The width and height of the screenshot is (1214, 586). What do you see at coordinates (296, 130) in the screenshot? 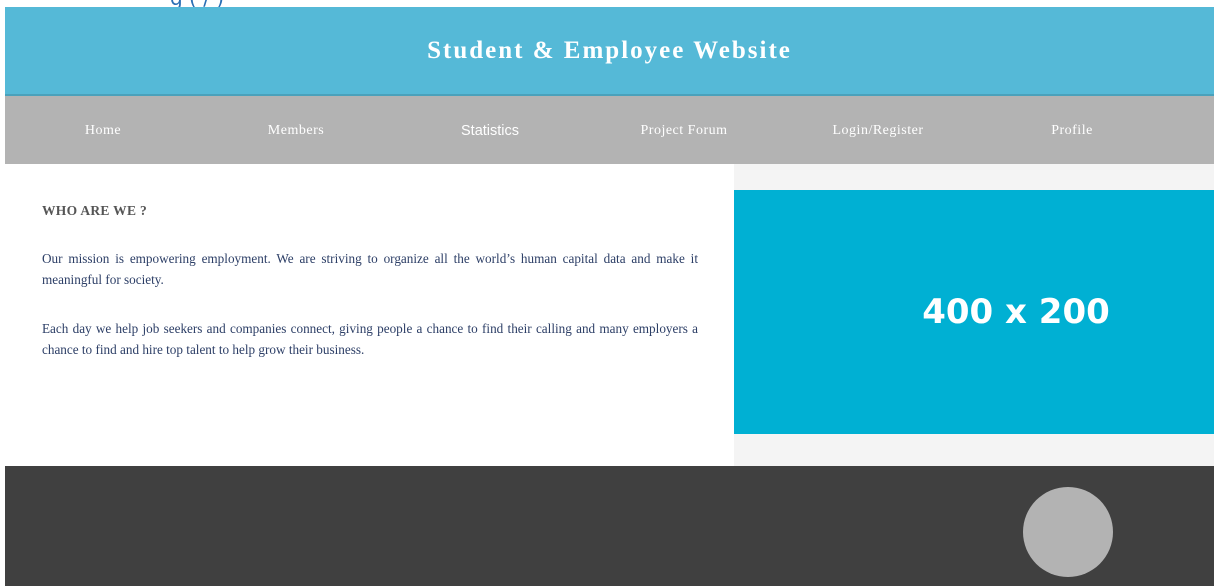
I see `nav-members-link: Members` at bounding box center [296, 130].